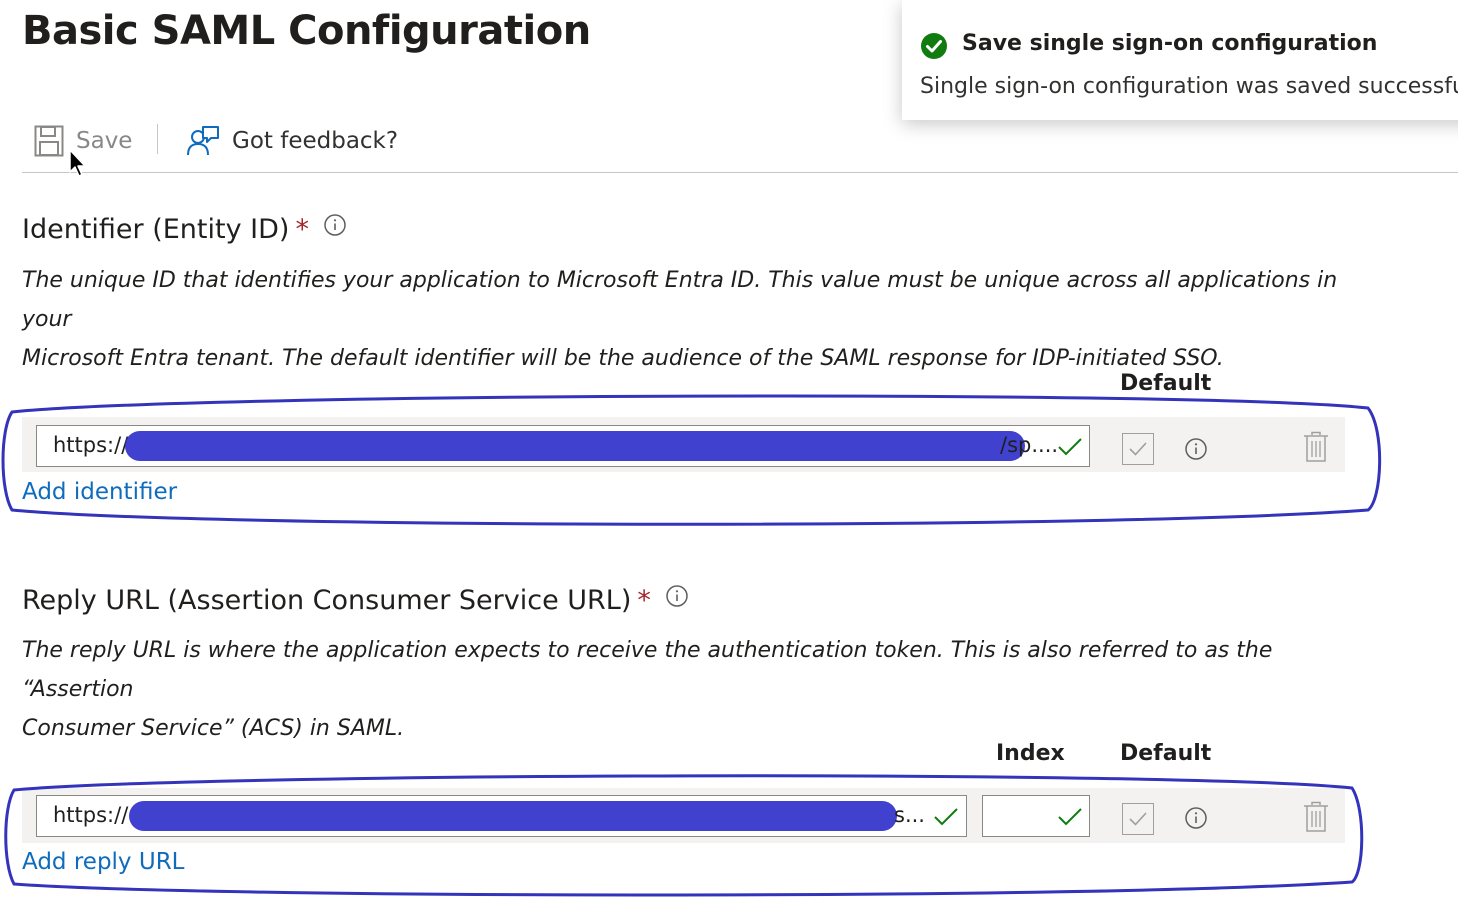 The height and width of the screenshot is (924, 1458). I want to click on feedback-button: Got feedback?, so click(292, 141).